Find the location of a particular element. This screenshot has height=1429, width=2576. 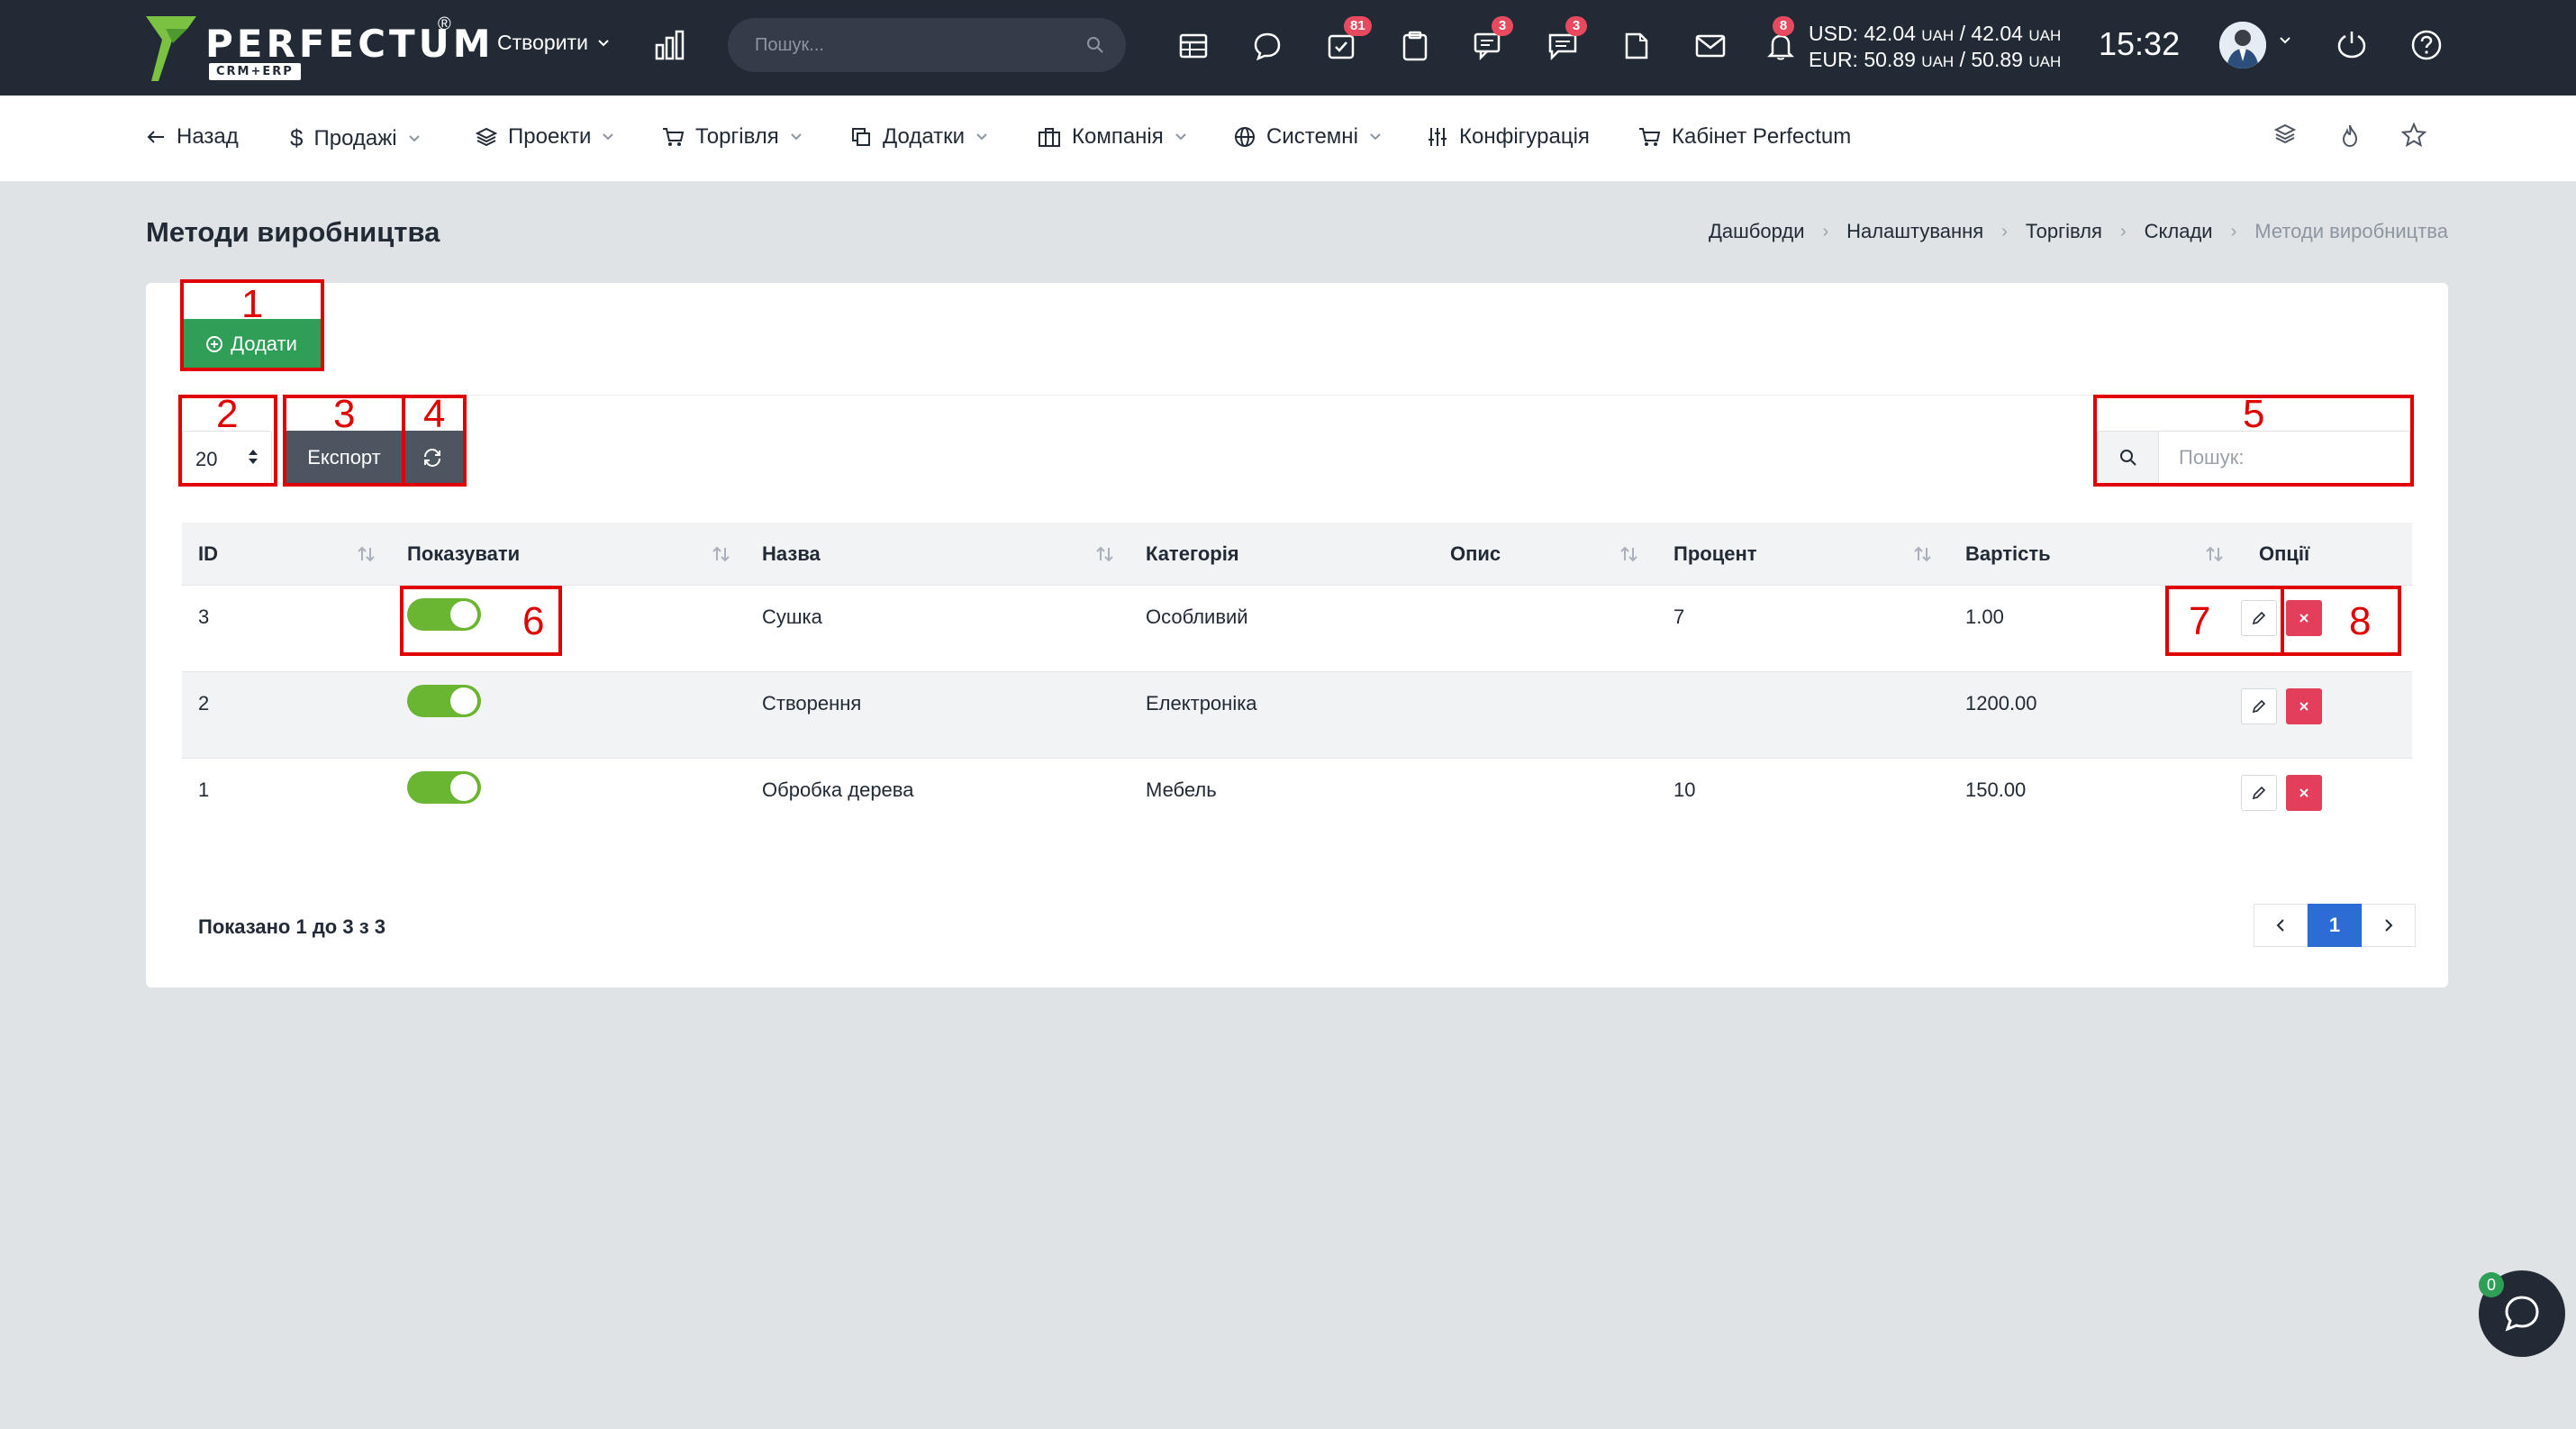

breadcrumb-warehouses: Склади is located at coordinates (2179, 231).